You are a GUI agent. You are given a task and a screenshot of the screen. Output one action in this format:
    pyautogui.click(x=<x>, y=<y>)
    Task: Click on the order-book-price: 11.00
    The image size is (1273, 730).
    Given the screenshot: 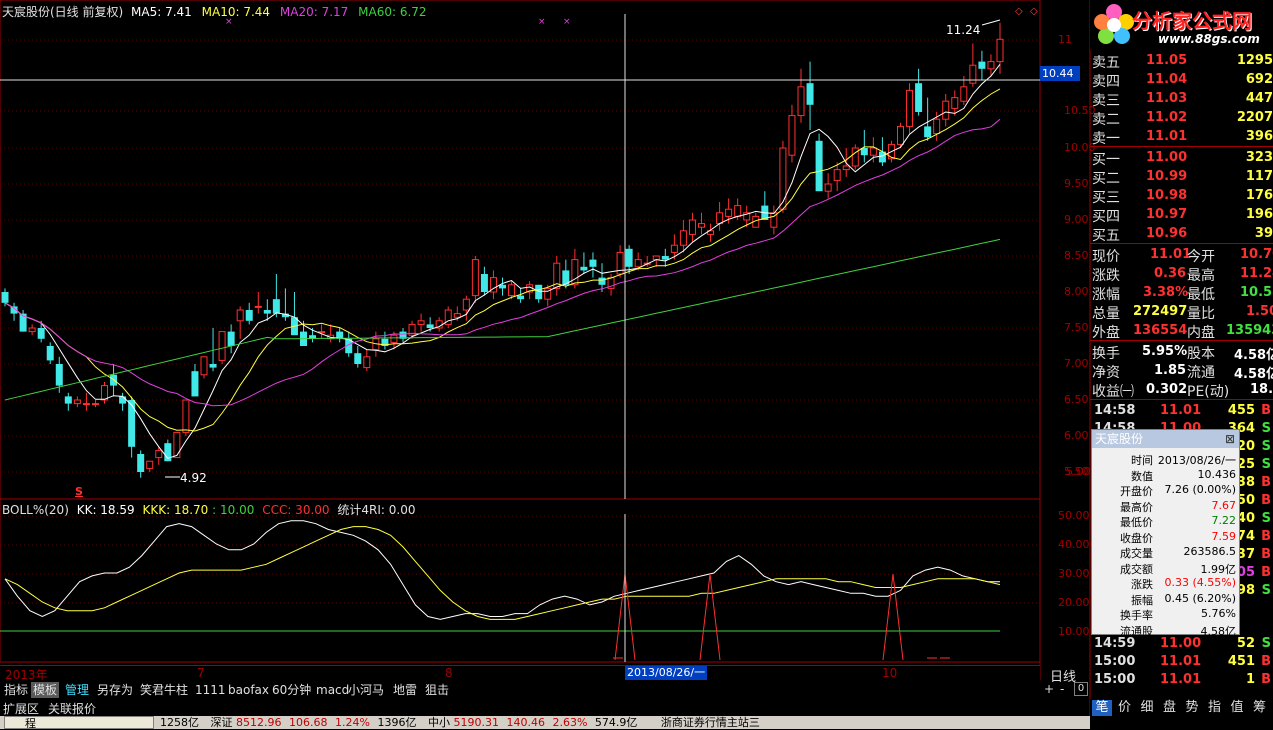 What is the action you would take?
    pyautogui.click(x=1166, y=157)
    